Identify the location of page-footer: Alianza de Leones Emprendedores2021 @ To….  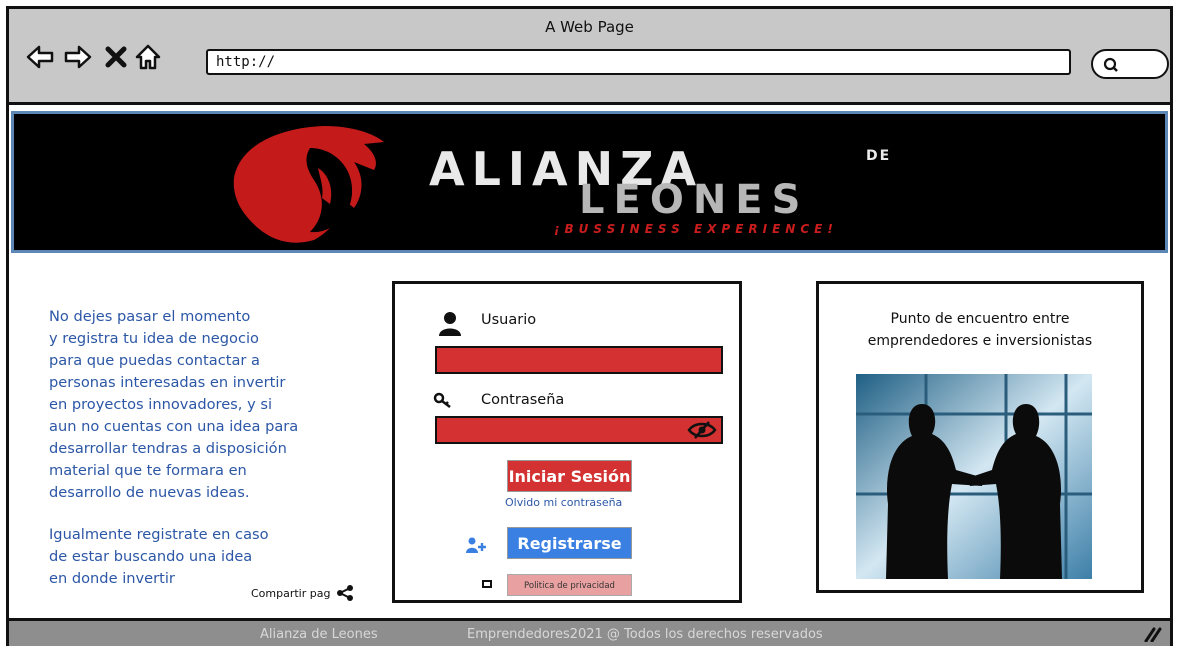
(589, 632).